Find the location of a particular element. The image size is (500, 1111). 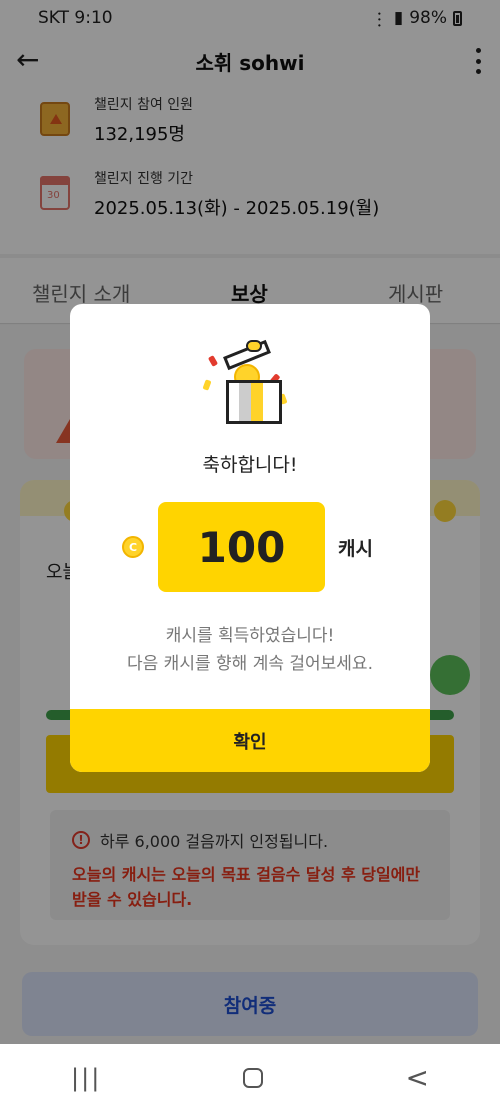

gift-bow is located at coordinates (254, 346).